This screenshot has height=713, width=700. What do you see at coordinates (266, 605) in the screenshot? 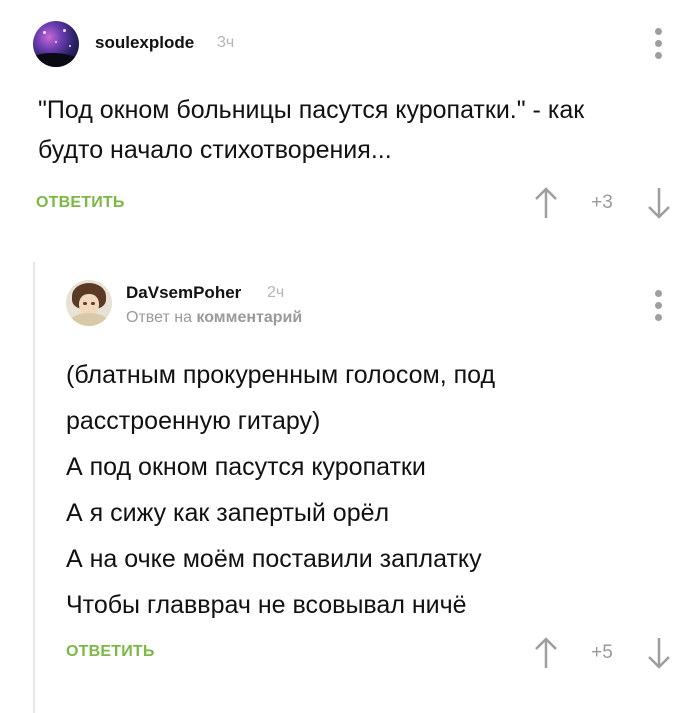
I see `comment-text-line: Чтобы главврач не всовывал ничё` at bounding box center [266, 605].